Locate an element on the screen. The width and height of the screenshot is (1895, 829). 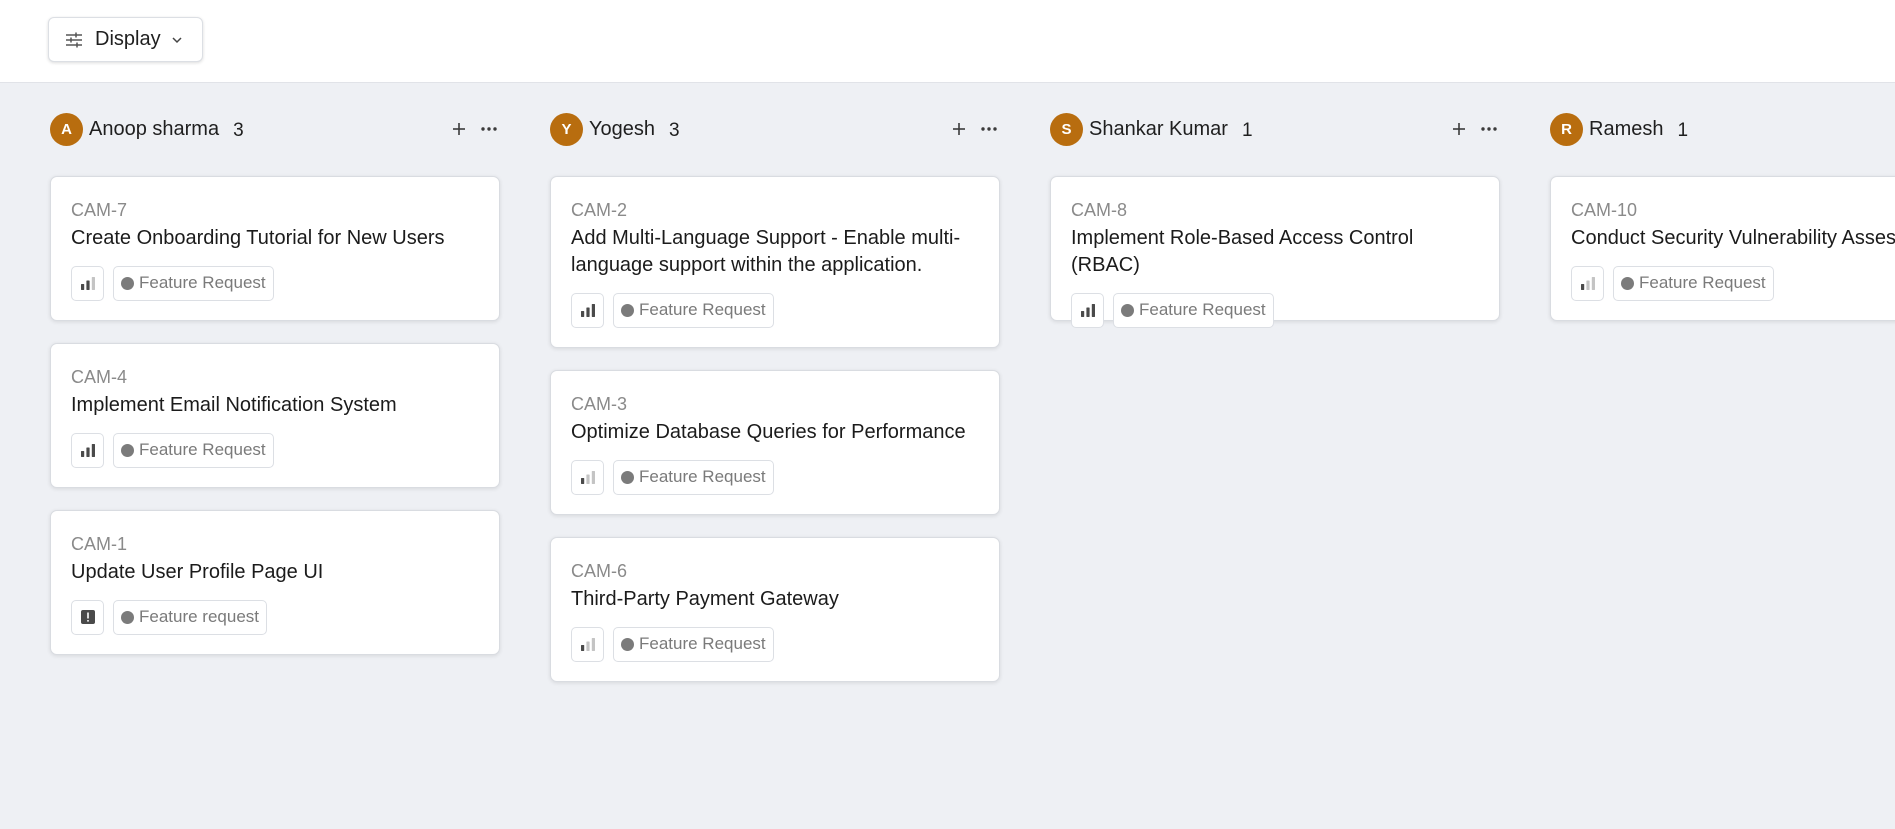
column-header: Y Yogesh 3 is located at coordinates (775, 129).